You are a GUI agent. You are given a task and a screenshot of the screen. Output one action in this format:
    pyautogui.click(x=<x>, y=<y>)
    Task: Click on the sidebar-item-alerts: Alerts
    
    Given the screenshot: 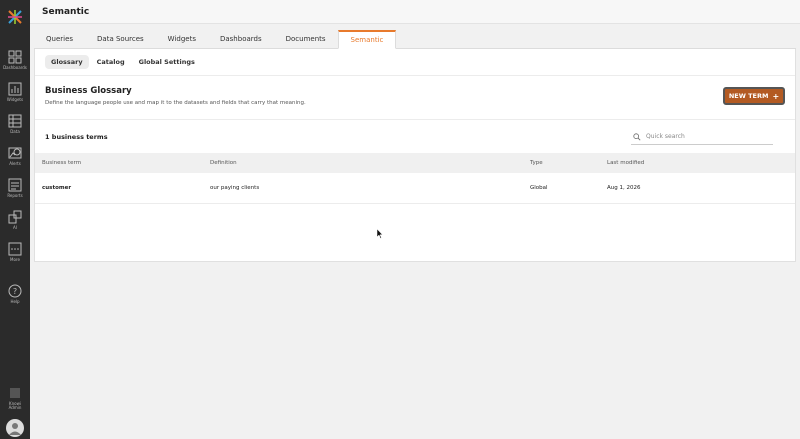 What is the action you would take?
    pyautogui.click(x=15, y=156)
    